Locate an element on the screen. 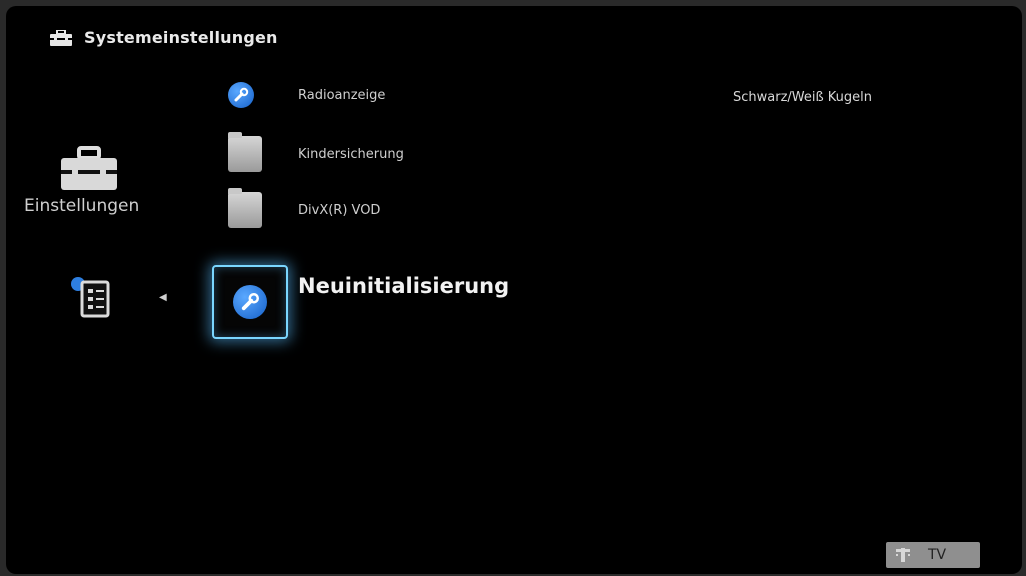 The image size is (1026, 576). menu-item-divx-vod: DivX(R) VOD is located at coordinates (304, 209).